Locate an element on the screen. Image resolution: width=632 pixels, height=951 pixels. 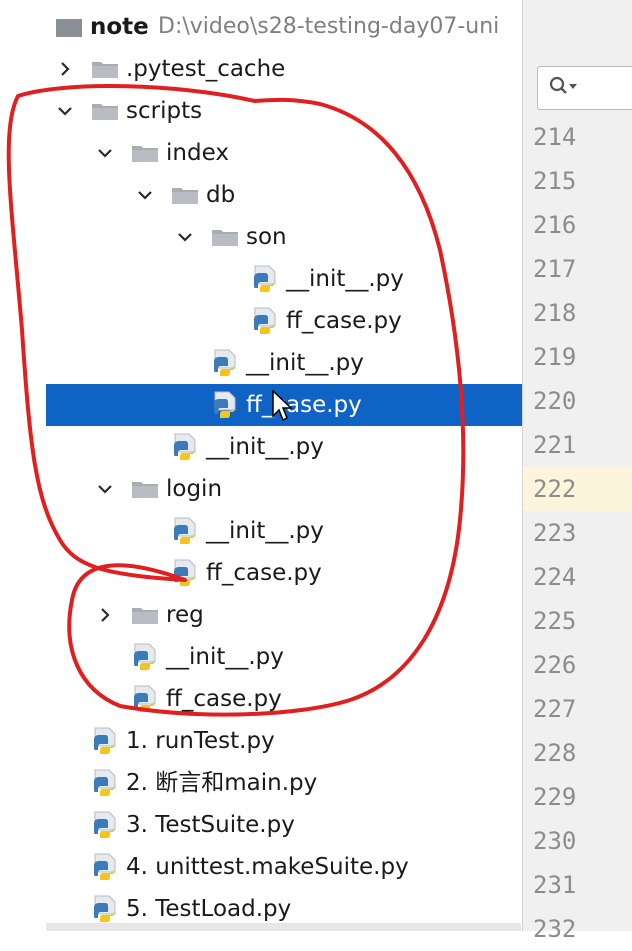
tree-file-row: 3. TestSuite.py is located at coordinates (261, 825).